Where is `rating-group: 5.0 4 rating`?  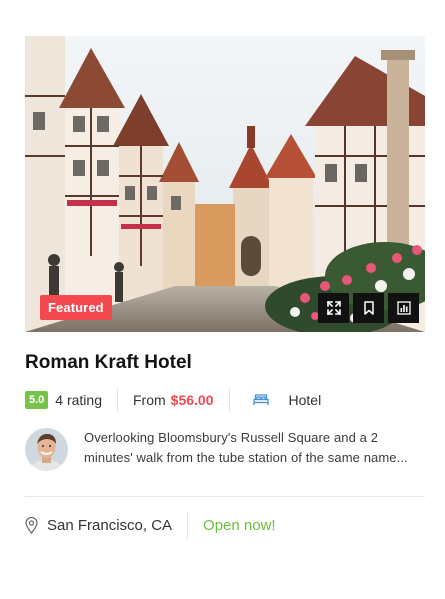
rating-group: 5.0 4 rating is located at coordinates (63, 399).